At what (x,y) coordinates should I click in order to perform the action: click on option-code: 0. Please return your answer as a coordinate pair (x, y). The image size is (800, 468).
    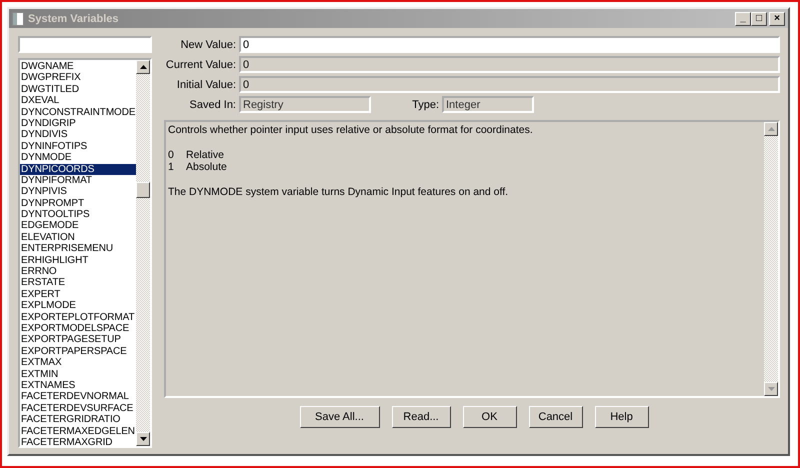
    Looking at the image, I should click on (171, 155).